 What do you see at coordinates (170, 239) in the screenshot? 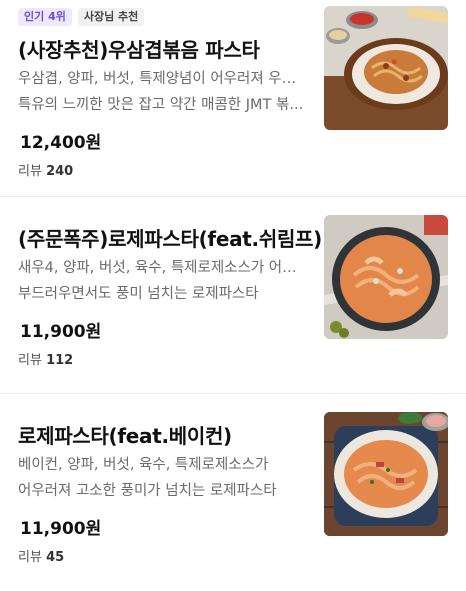
I see `menu-title: (주문폭주)로제파스타(feat.쉬림프)` at bounding box center [170, 239].